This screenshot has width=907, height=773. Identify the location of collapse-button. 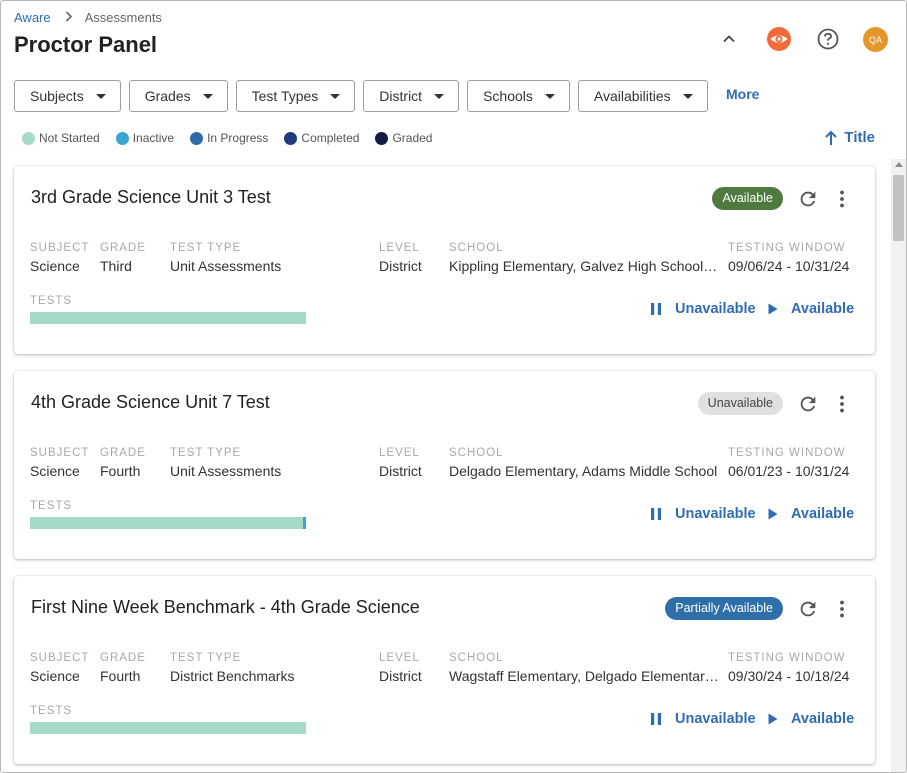
(729, 39).